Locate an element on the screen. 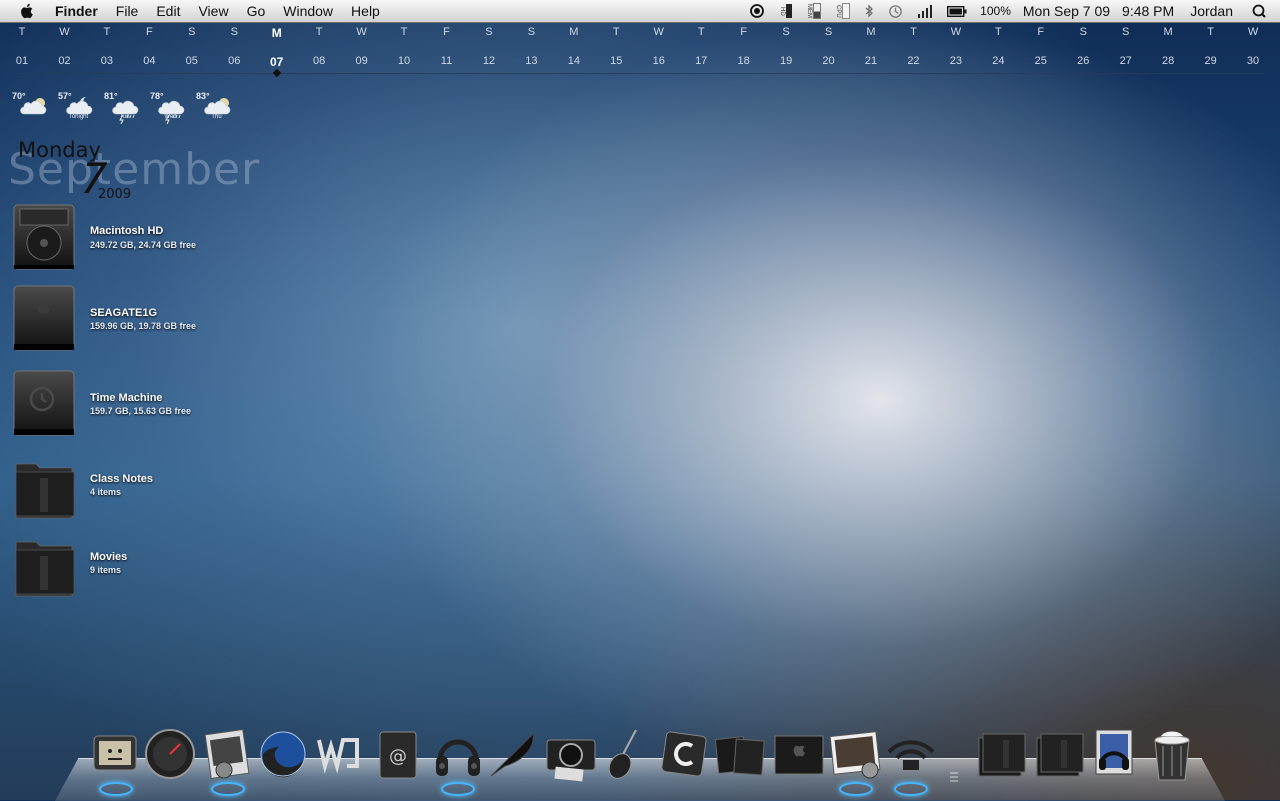  calendar-baseline is located at coordinates (639, 73).